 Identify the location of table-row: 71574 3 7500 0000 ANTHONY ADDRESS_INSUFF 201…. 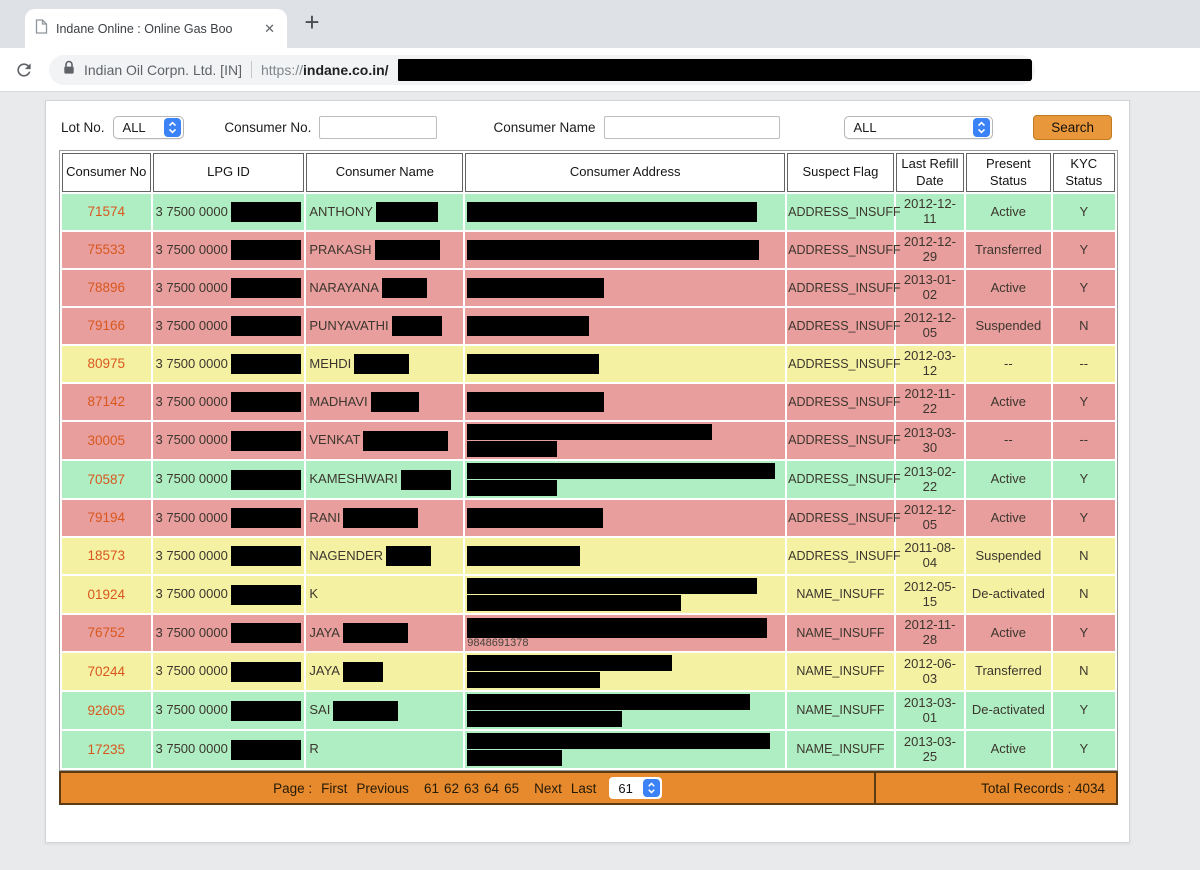
(588, 212).